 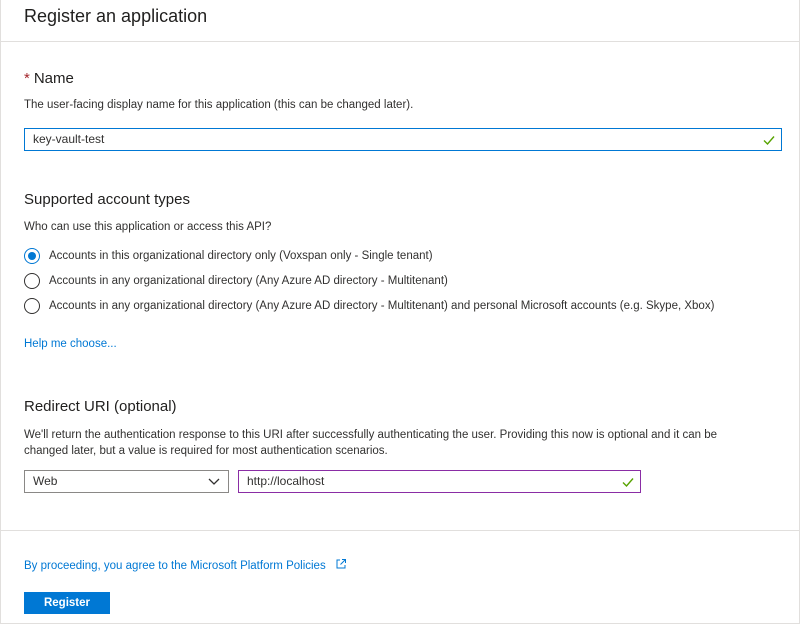 I want to click on divider, so click(x=400, y=530).